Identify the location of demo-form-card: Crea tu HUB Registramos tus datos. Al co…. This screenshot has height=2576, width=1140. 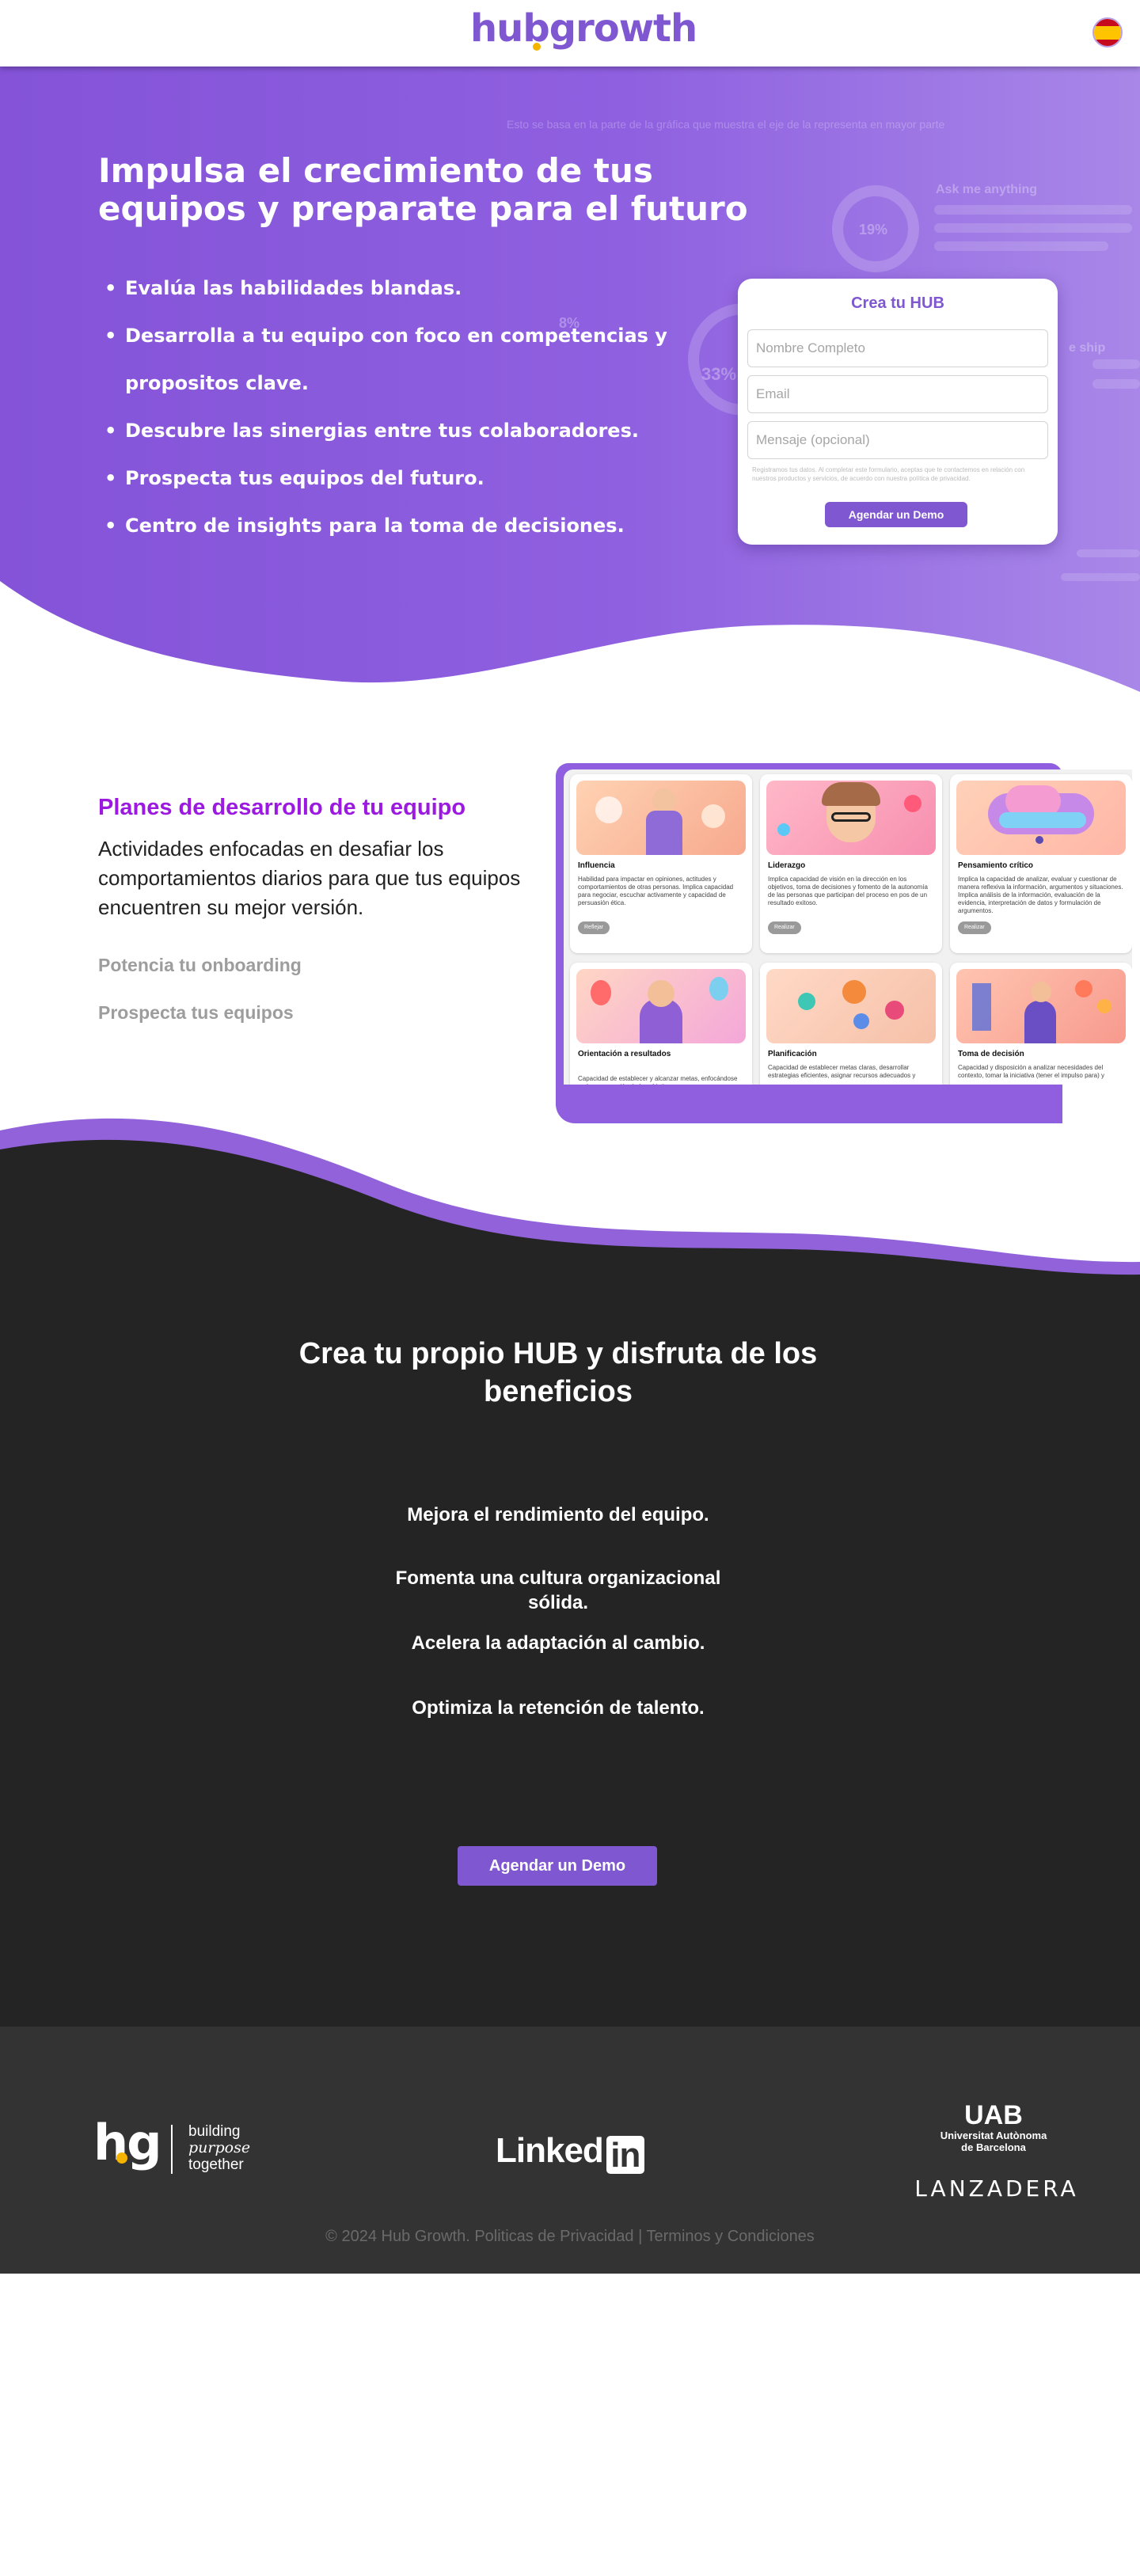
(898, 412).